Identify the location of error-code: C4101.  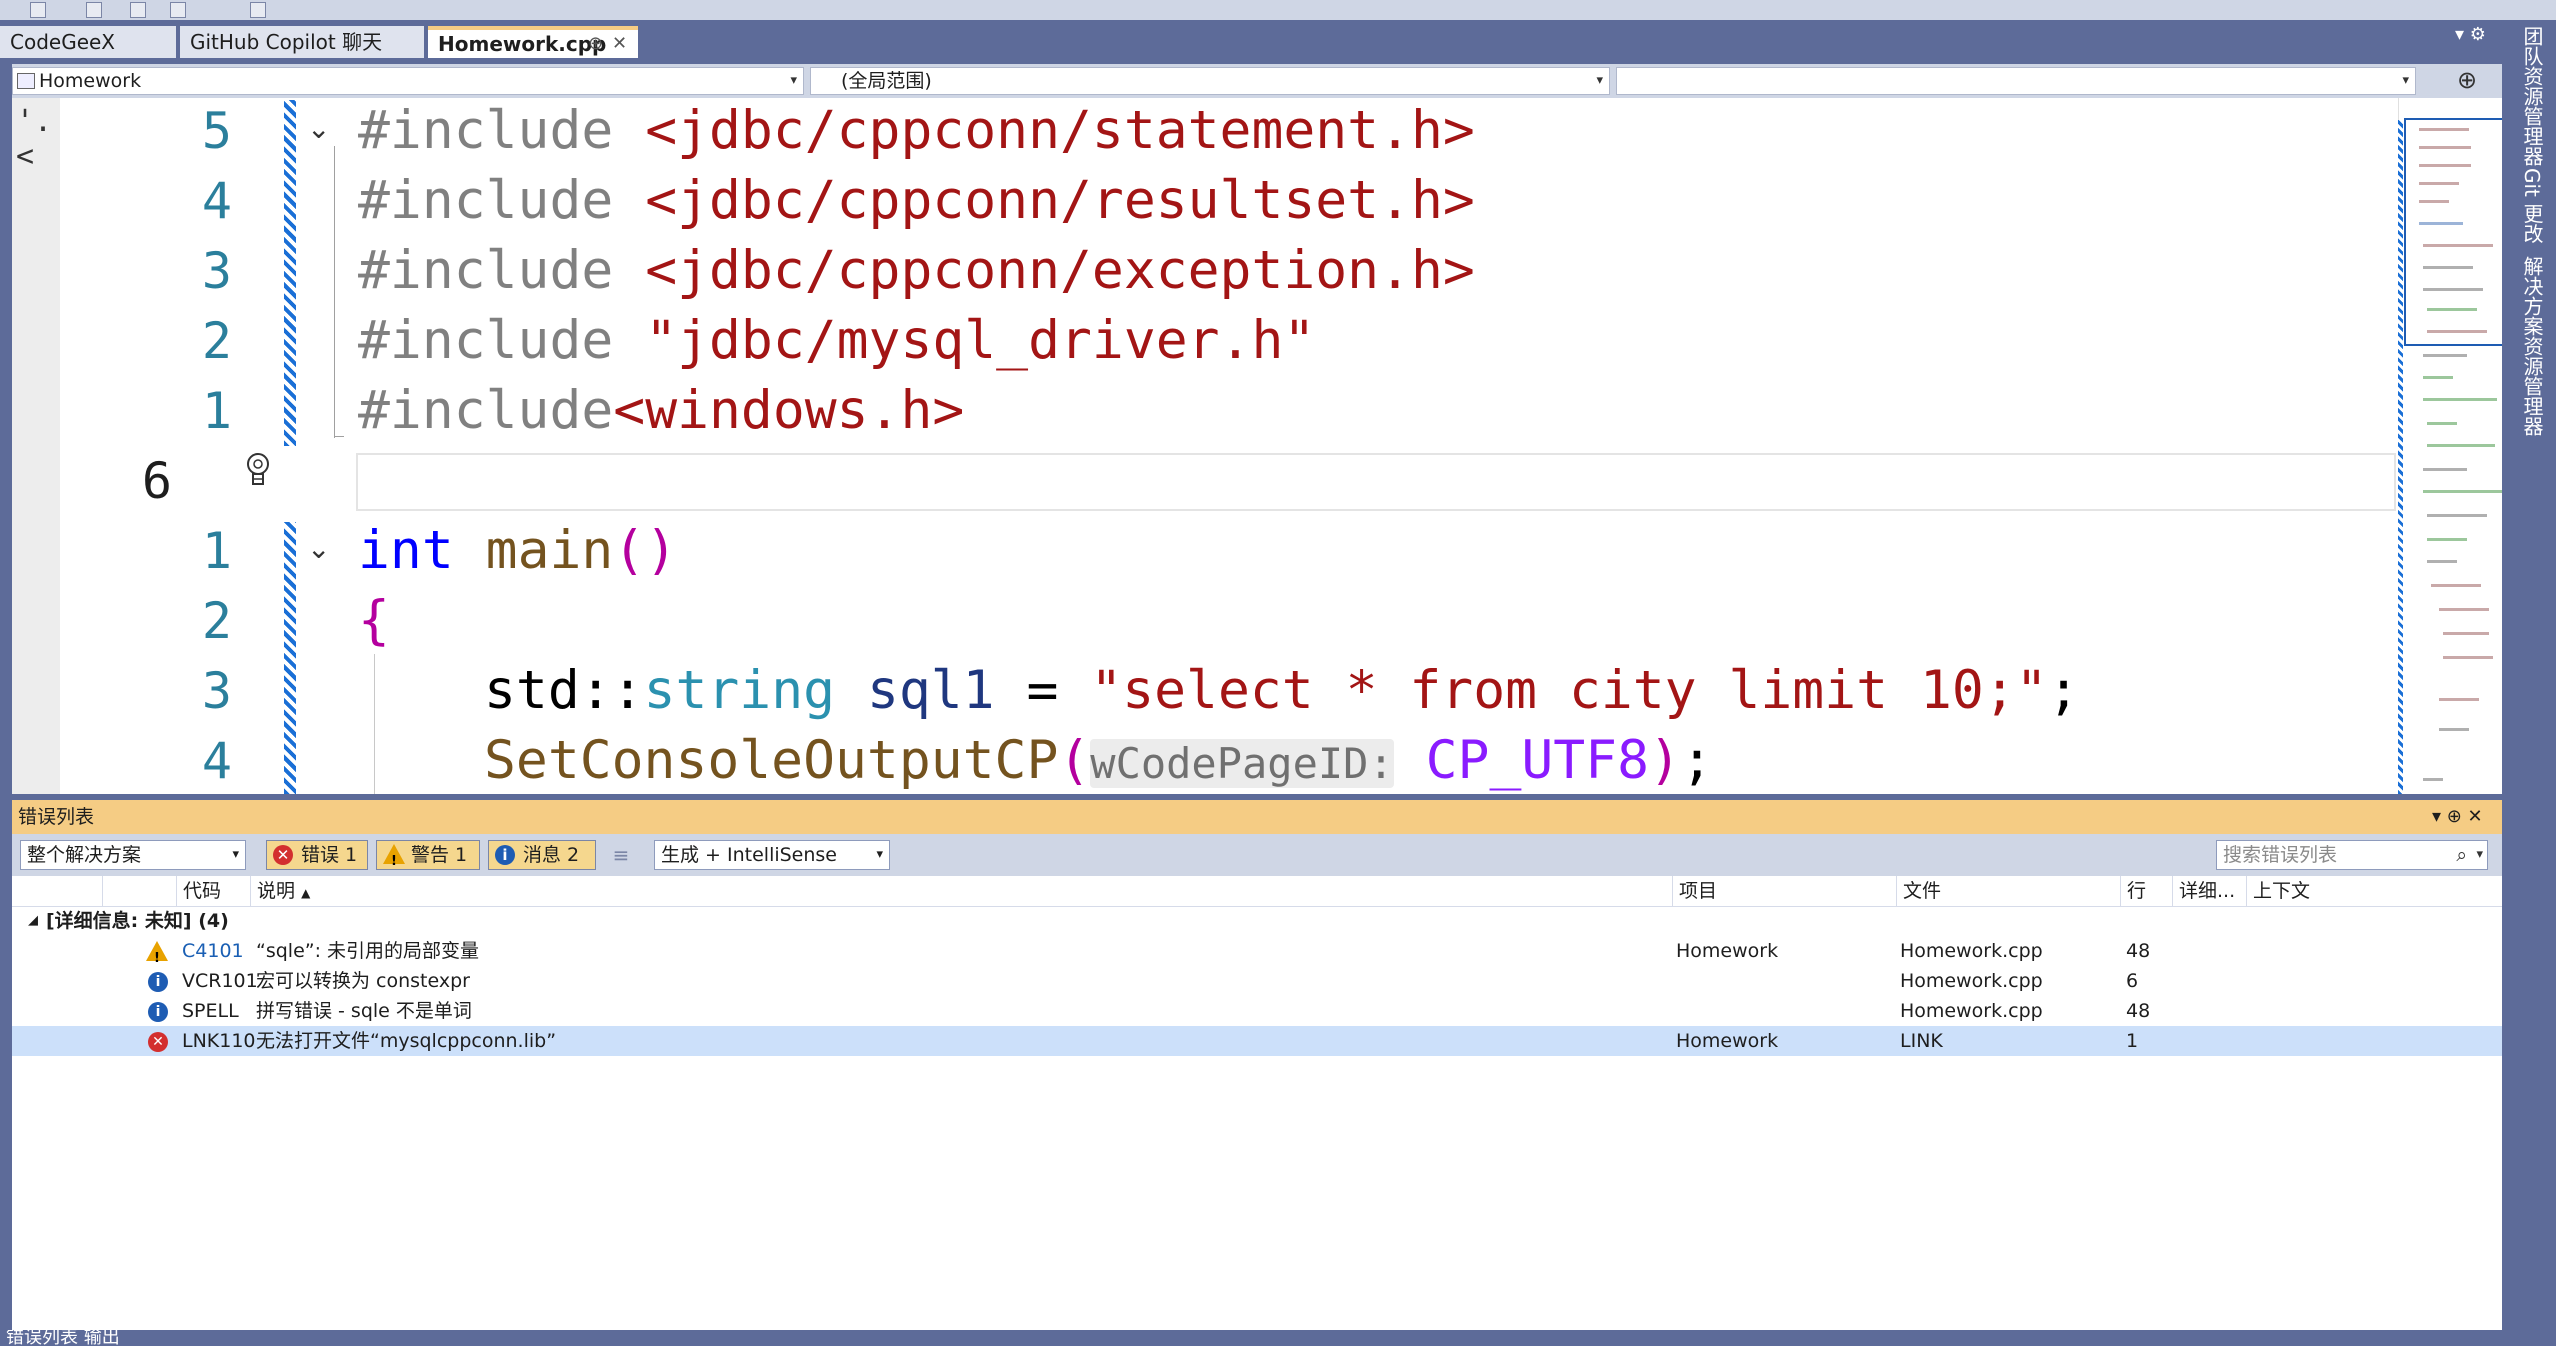
(213, 951).